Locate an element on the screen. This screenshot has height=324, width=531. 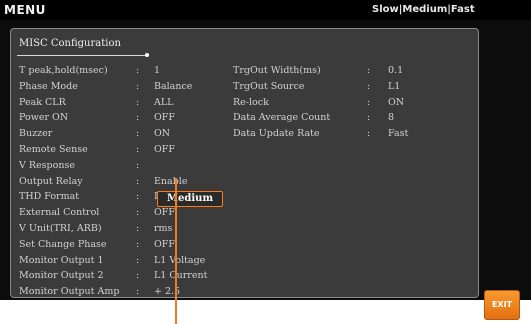
exit-label: EXIT is located at coordinates (502, 304).